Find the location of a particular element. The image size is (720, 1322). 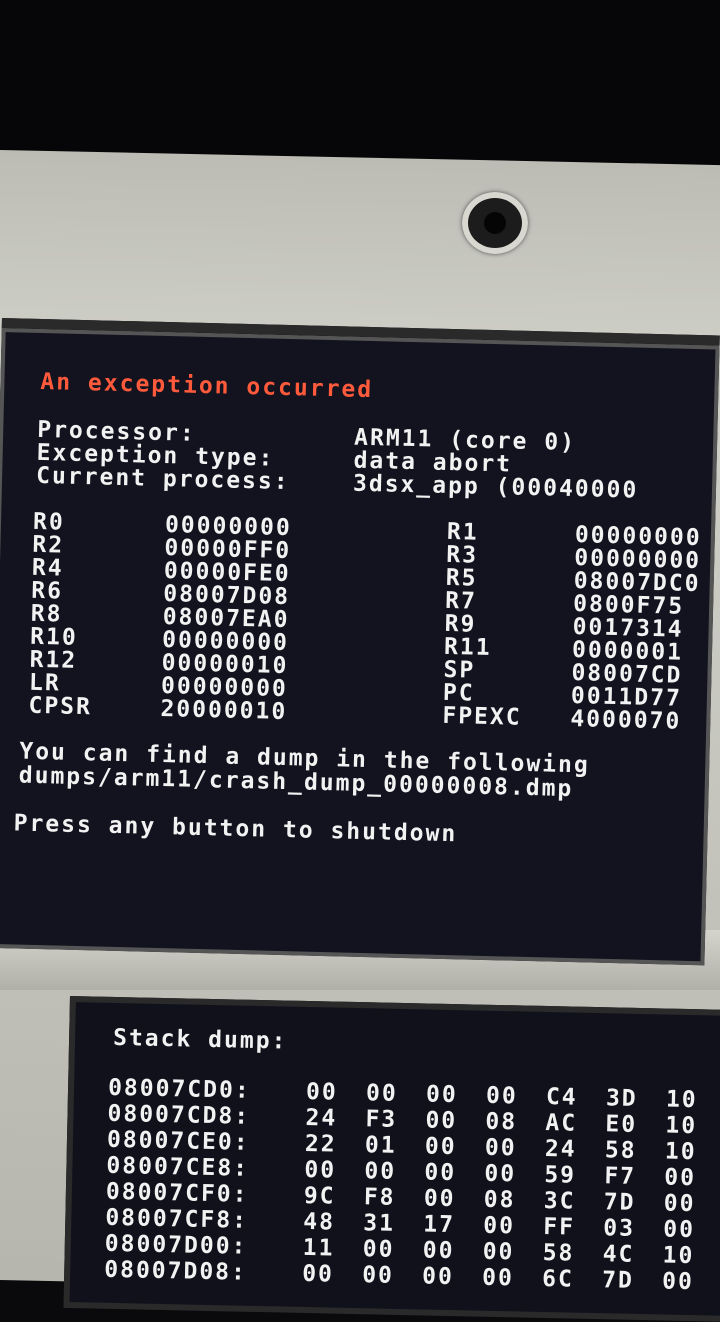

stack-byte: F8 is located at coordinates (379, 1197).